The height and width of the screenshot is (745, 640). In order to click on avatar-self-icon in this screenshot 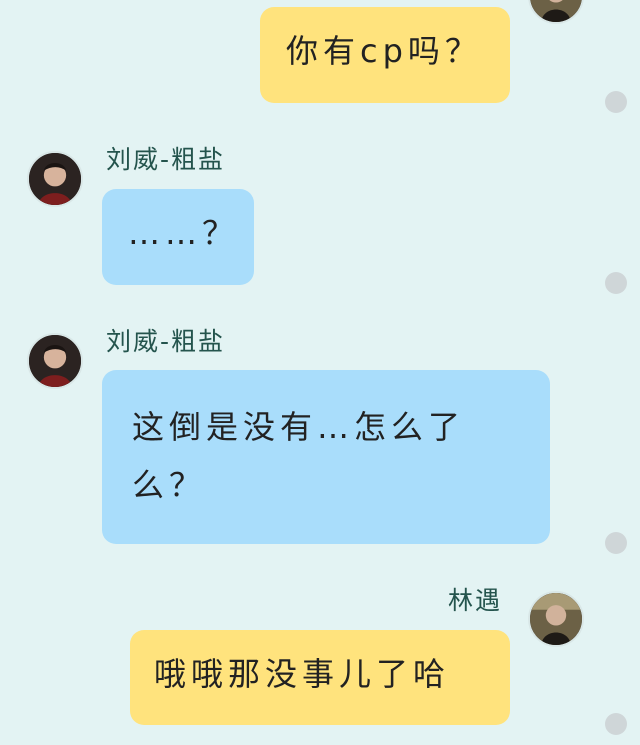, I will do `click(556, 11)`.